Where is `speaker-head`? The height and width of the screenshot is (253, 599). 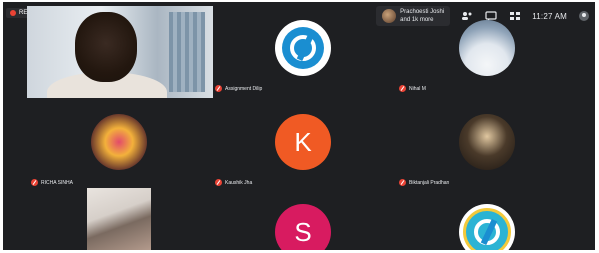 speaker-head is located at coordinates (106, 47).